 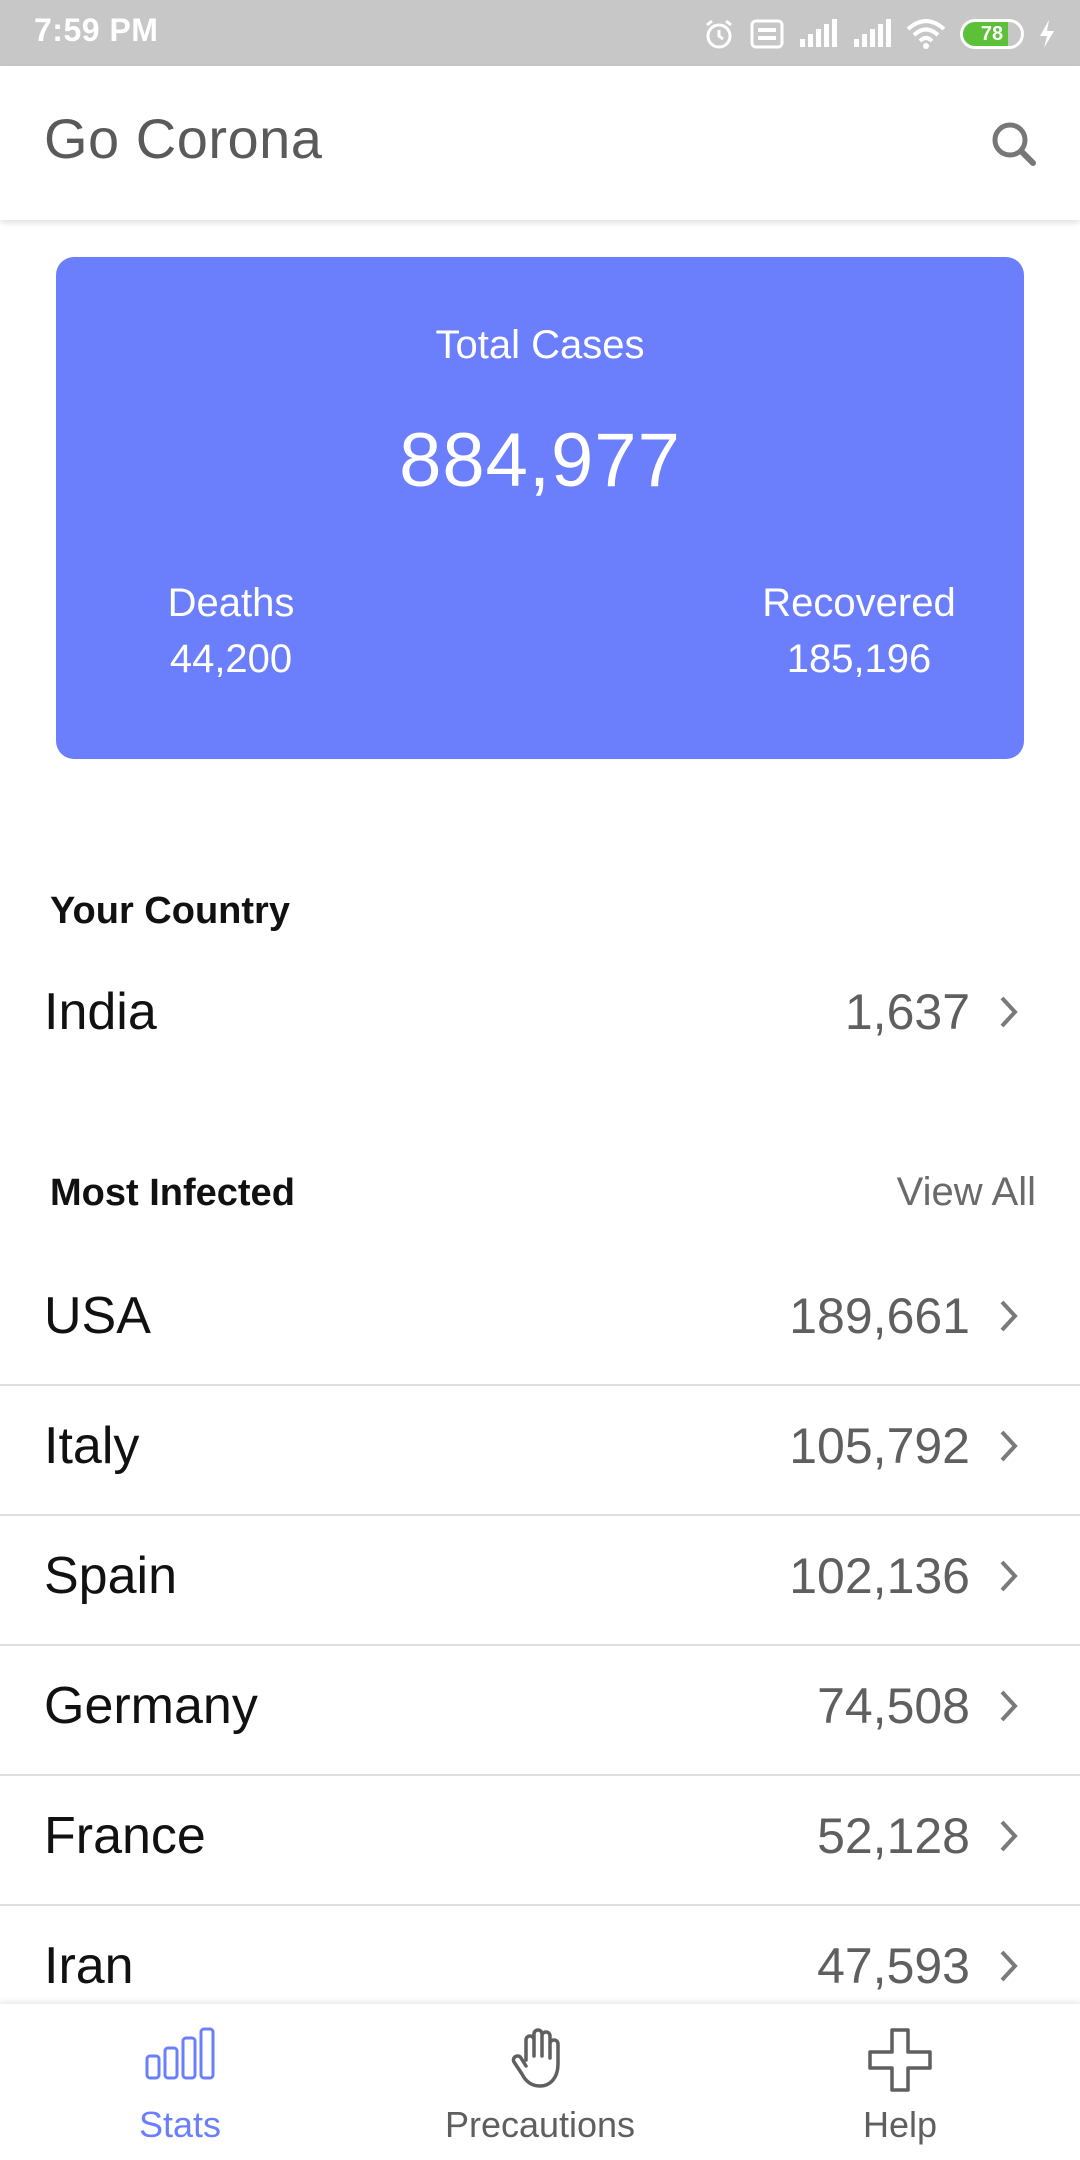 What do you see at coordinates (231, 603) in the screenshot?
I see `deaths-label: Deaths` at bounding box center [231, 603].